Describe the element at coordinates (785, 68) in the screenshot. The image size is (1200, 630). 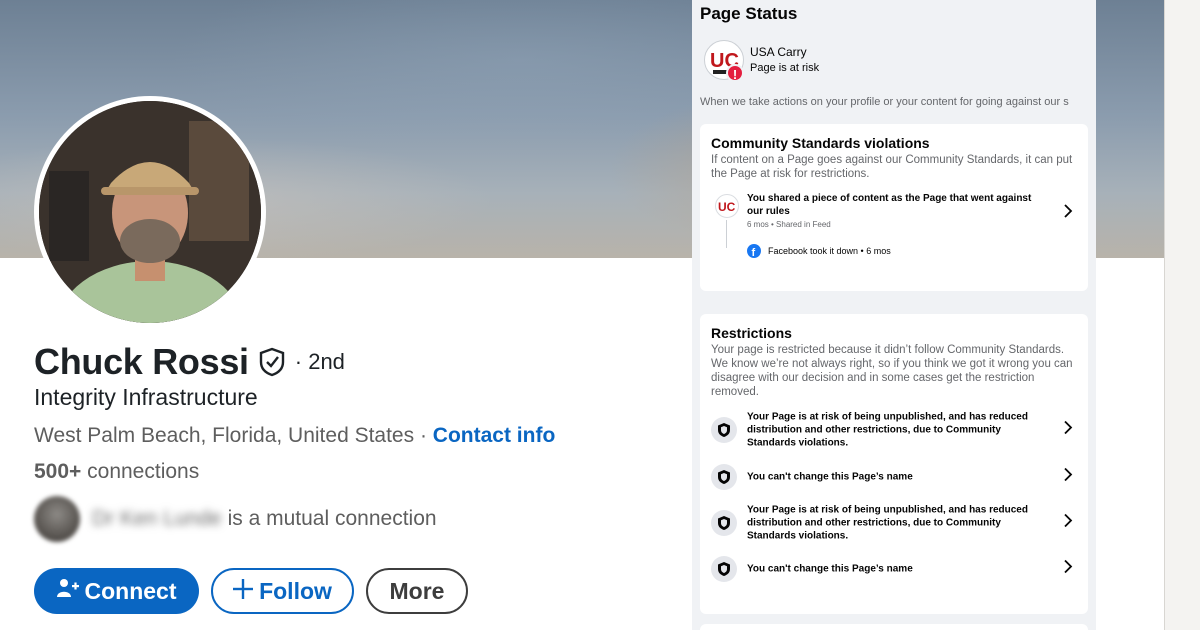
I see `page-state: Page is at risk` at that location.